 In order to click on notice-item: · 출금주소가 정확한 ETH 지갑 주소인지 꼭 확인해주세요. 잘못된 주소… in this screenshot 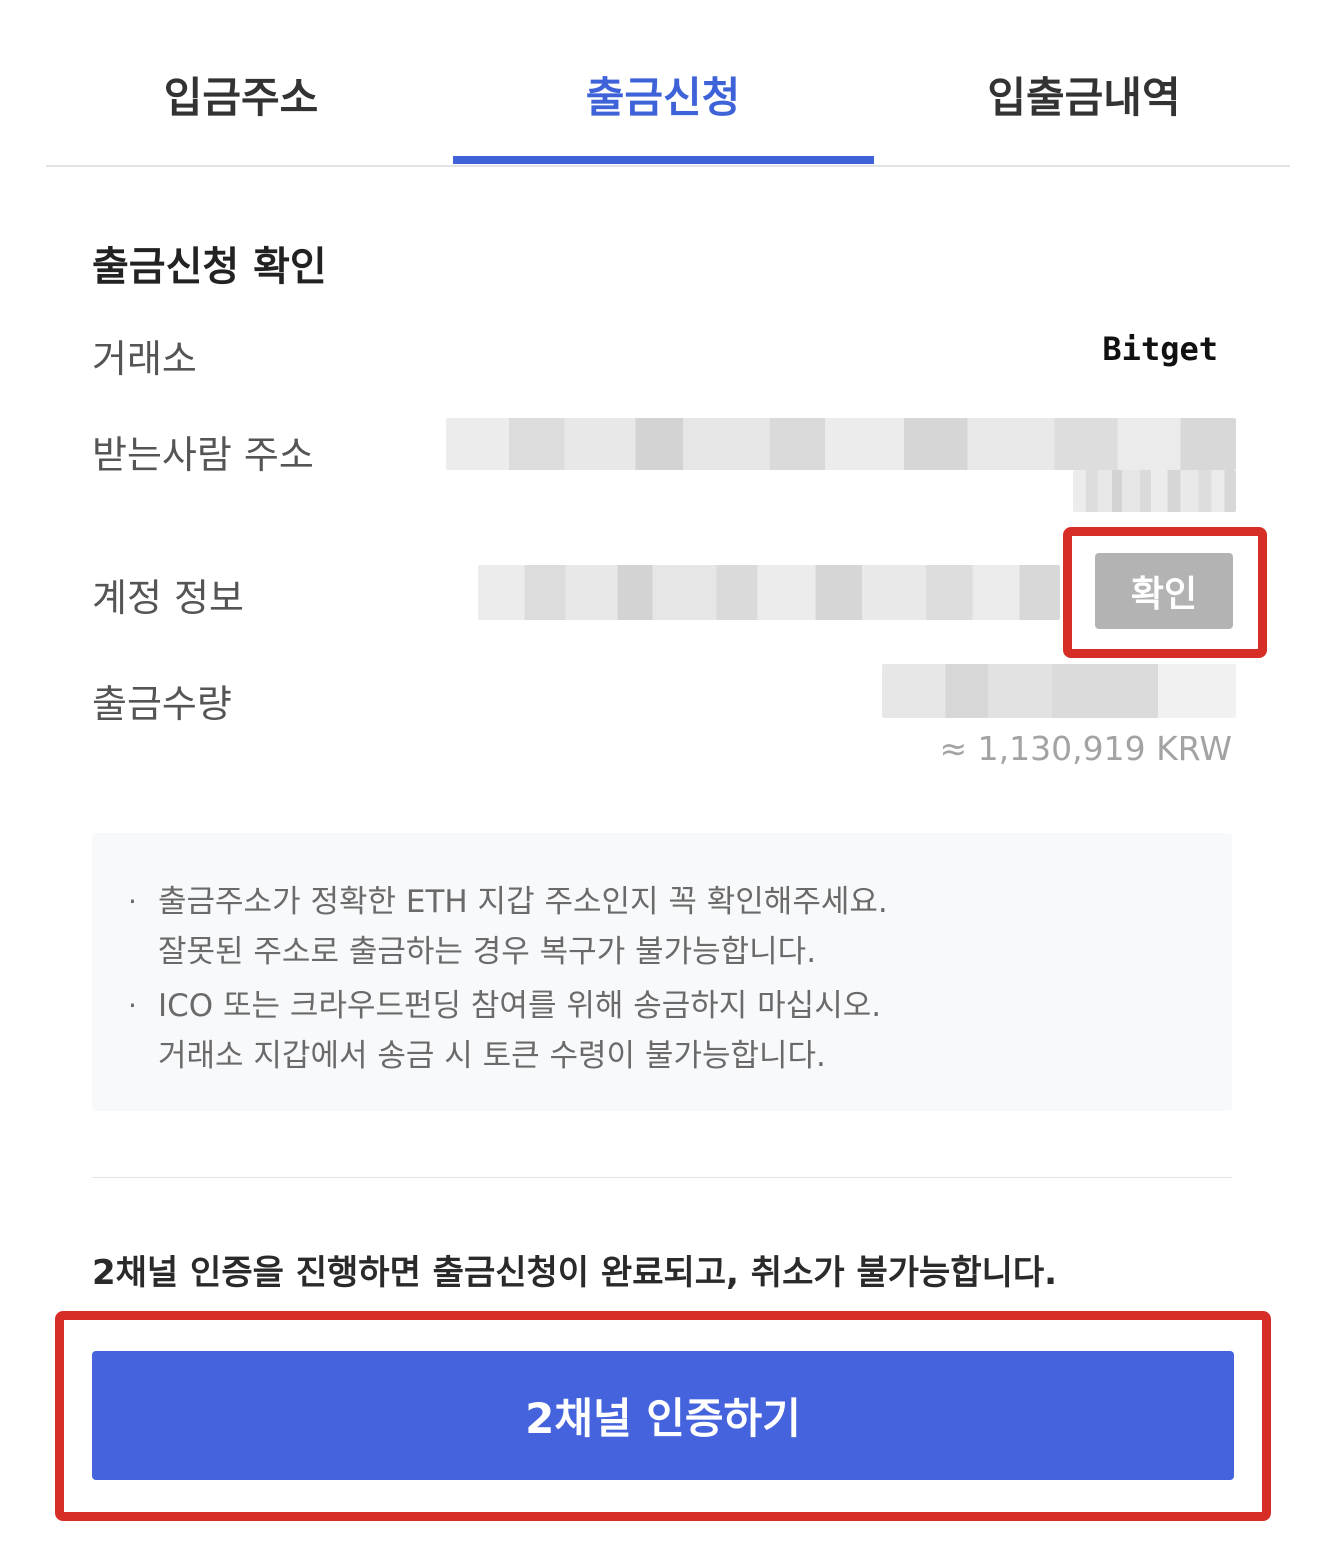, I will do `click(508, 927)`.